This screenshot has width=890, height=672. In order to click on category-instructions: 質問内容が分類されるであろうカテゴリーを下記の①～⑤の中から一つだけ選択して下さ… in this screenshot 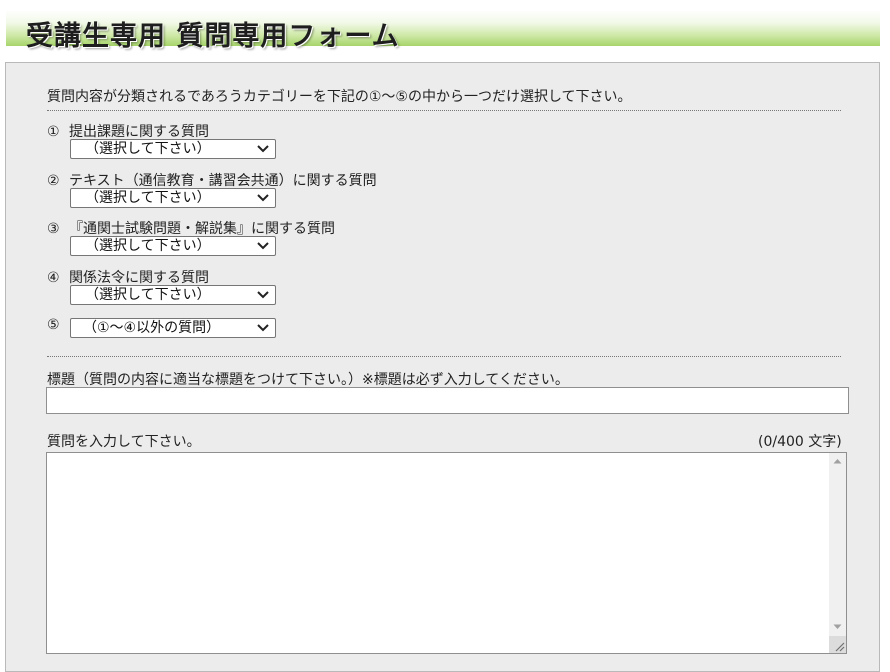, I will do `click(339, 97)`.